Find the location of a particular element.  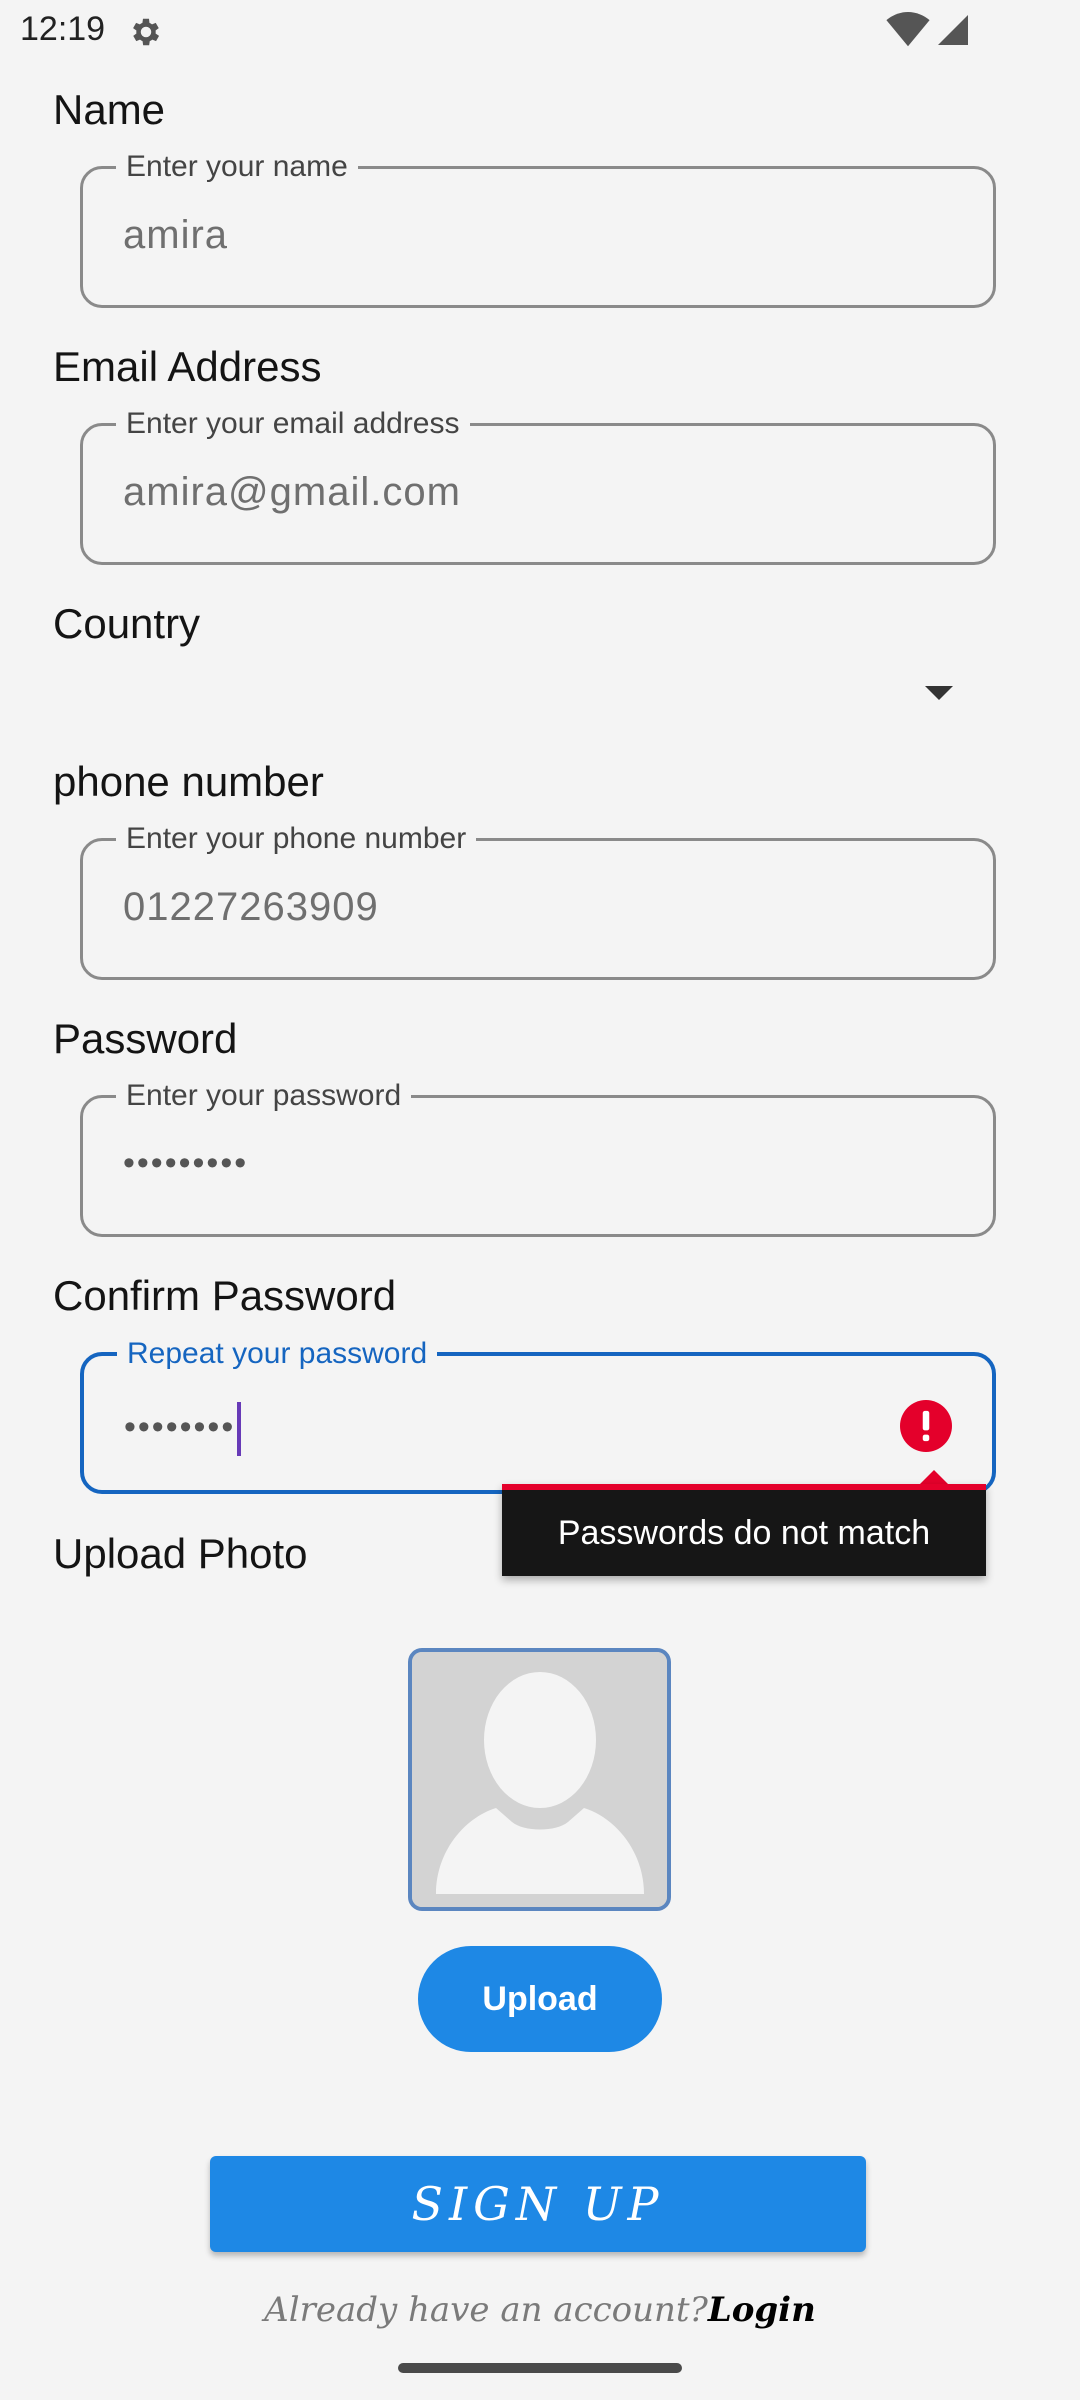

name-input: amira is located at coordinates (175, 235).